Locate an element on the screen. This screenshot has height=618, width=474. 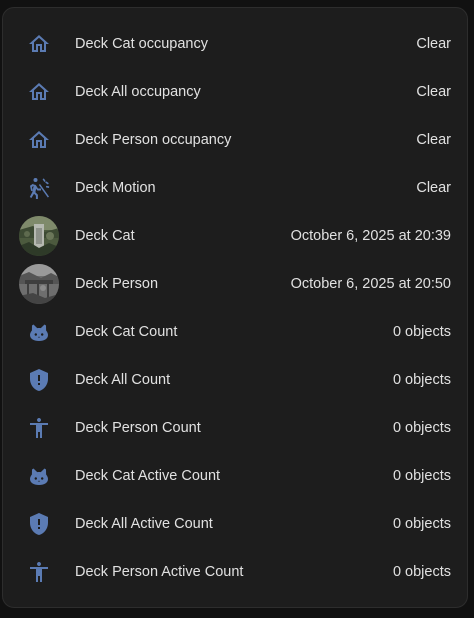
entity-row-deck-cat-count: Deck Cat Count 0 objects is located at coordinates (235, 332).